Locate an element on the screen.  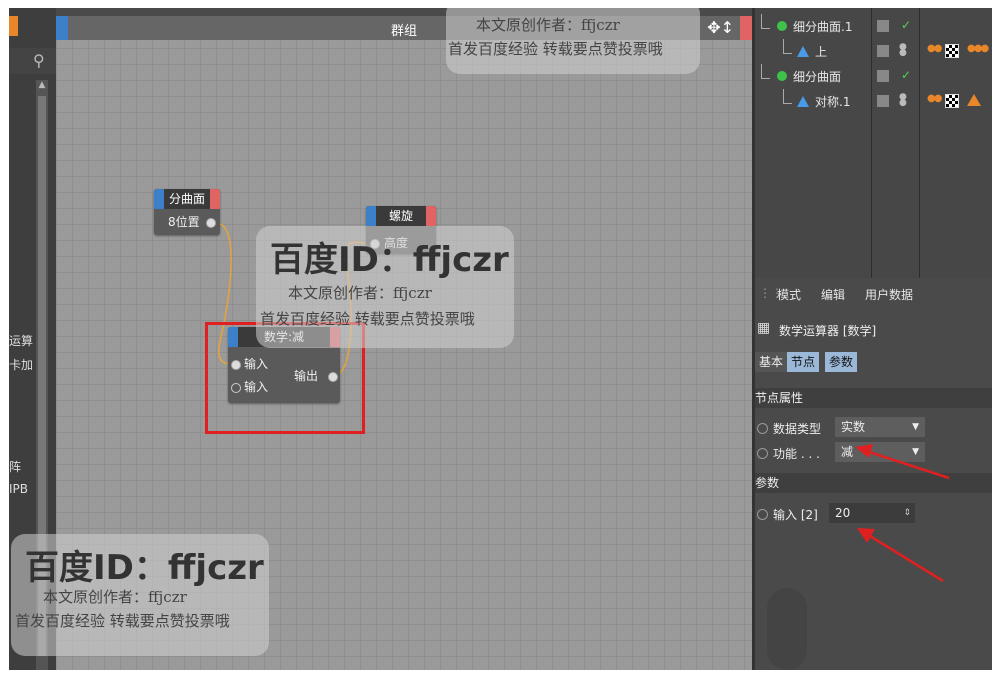
data-type-value: 实数 is located at coordinates (853, 427).